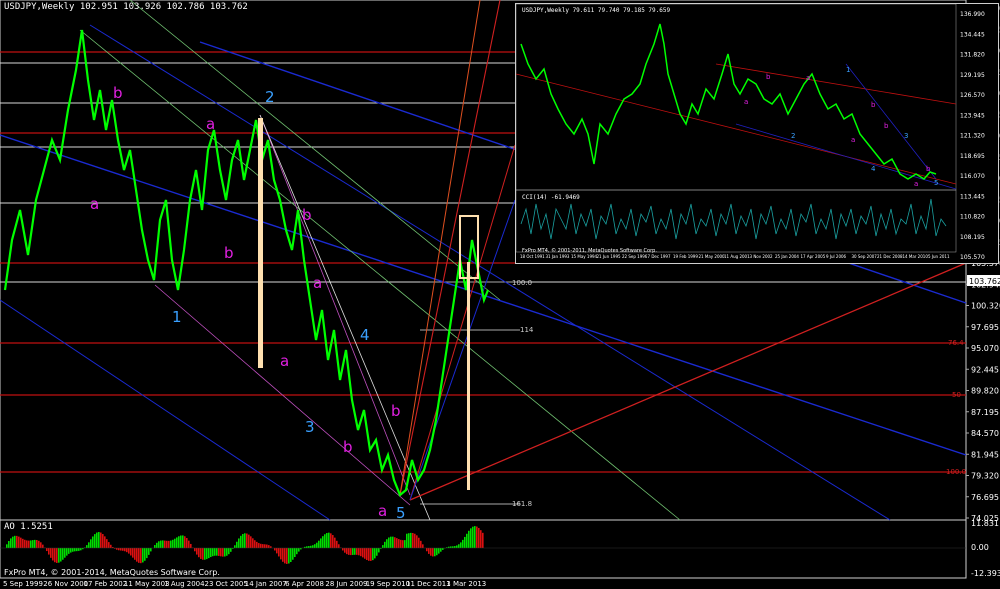 The width and height of the screenshot is (1000, 589). I want to click on time-axis-label: 17 Feb 2002, so click(106, 584).